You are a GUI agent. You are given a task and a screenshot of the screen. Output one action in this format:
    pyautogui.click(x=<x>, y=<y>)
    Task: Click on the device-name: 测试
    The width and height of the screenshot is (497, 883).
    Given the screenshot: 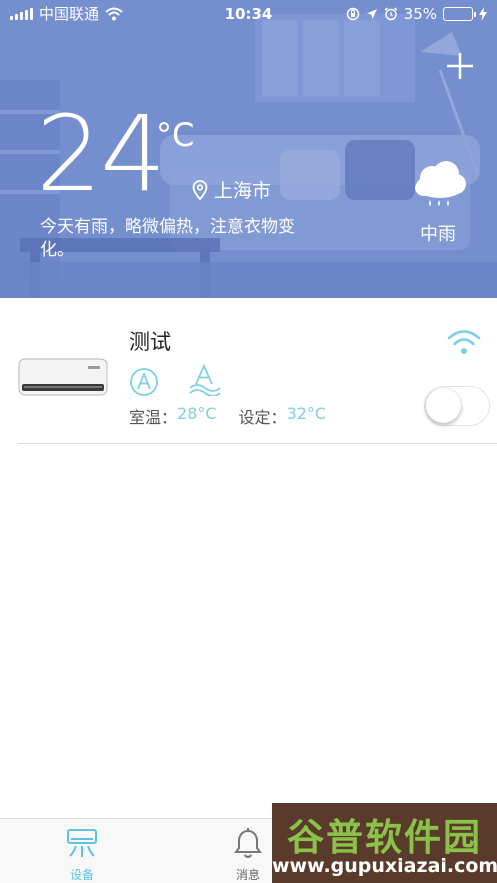 What is the action you would take?
    pyautogui.click(x=150, y=342)
    